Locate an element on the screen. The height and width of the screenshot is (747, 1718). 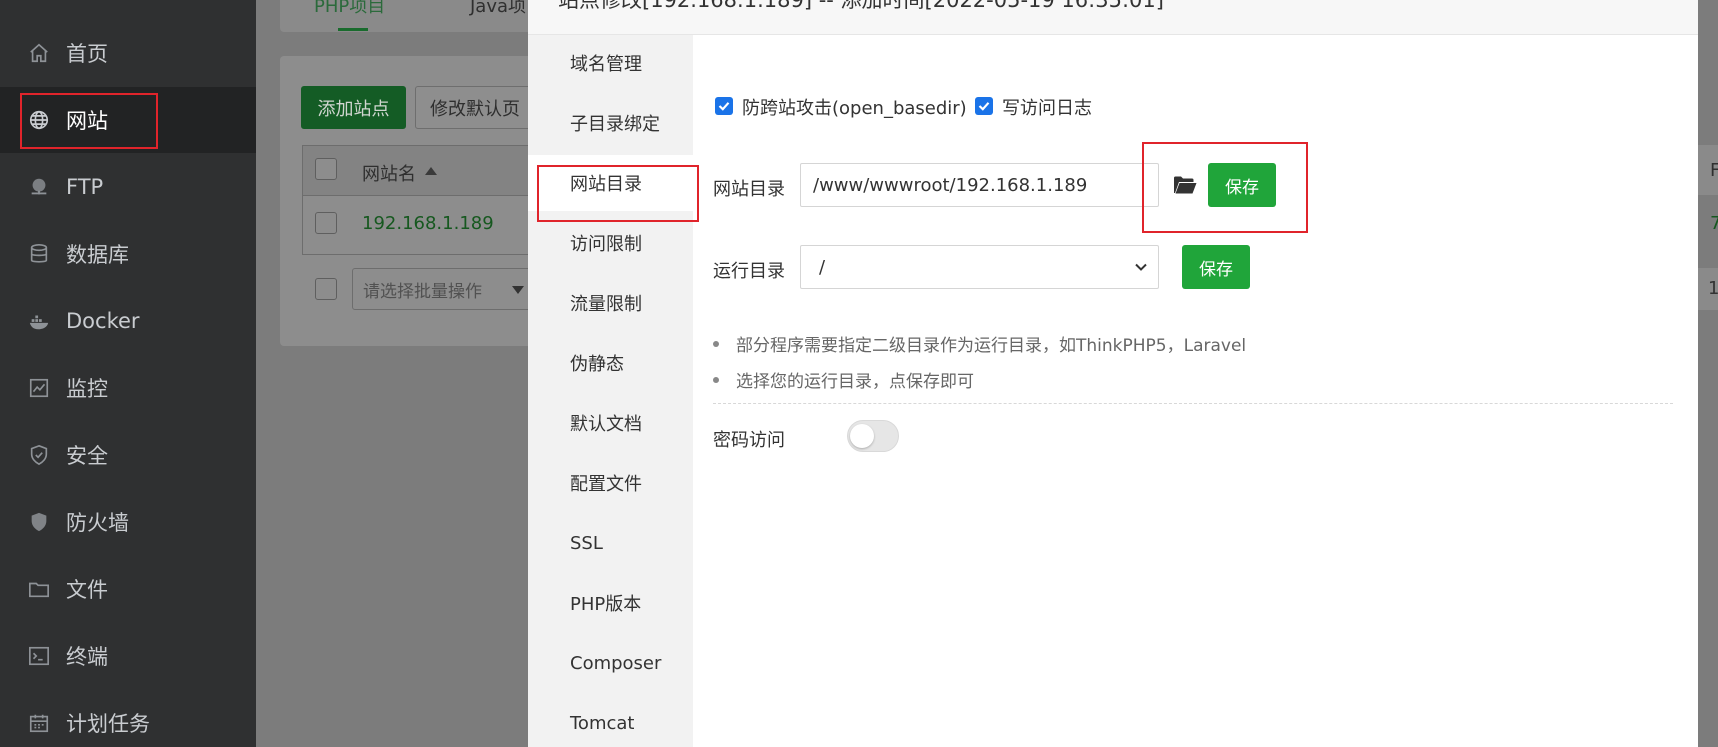
sidebar-item-monitor: 监控 is located at coordinates (128, 388).